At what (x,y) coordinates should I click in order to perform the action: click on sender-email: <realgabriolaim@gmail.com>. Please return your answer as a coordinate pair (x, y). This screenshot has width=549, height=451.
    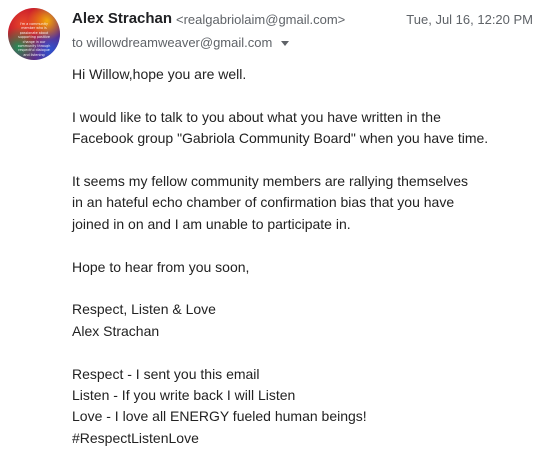
    Looking at the image, I should click on (261, 19).